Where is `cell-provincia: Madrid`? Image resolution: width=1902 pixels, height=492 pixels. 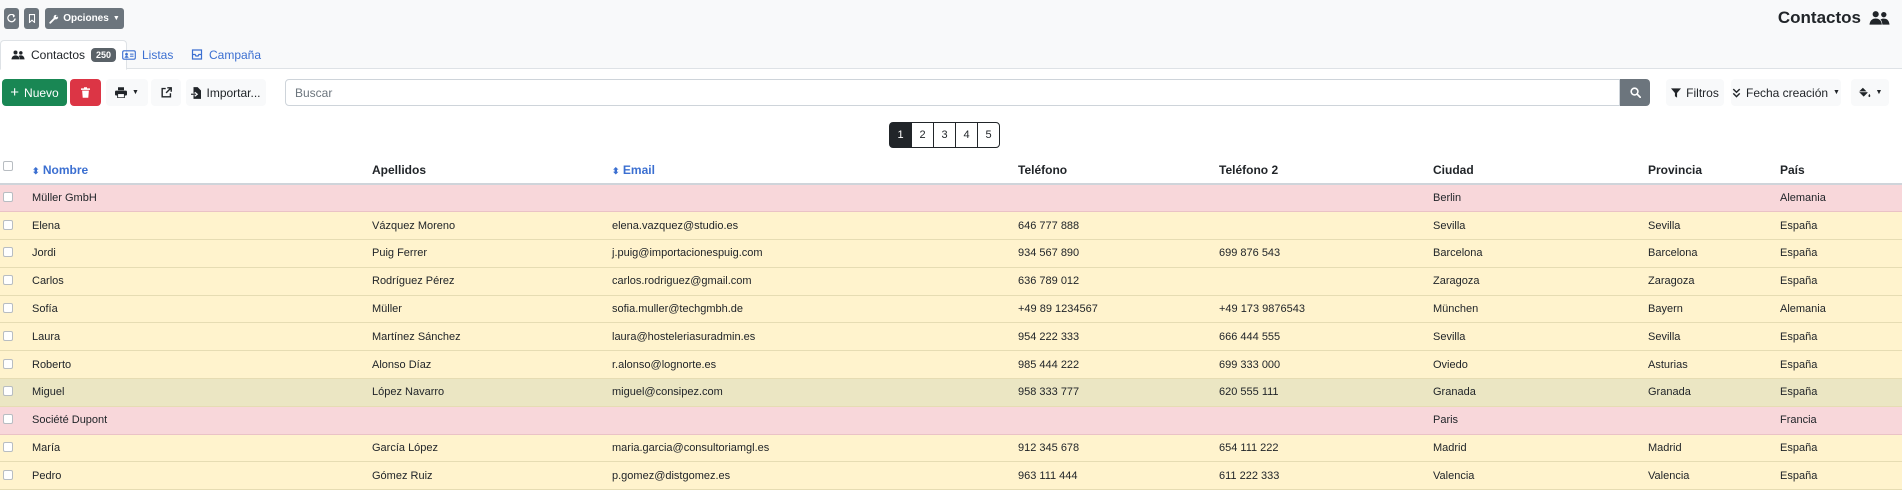 cell-provincia: Madrid is located at coordinates (1714, 448).